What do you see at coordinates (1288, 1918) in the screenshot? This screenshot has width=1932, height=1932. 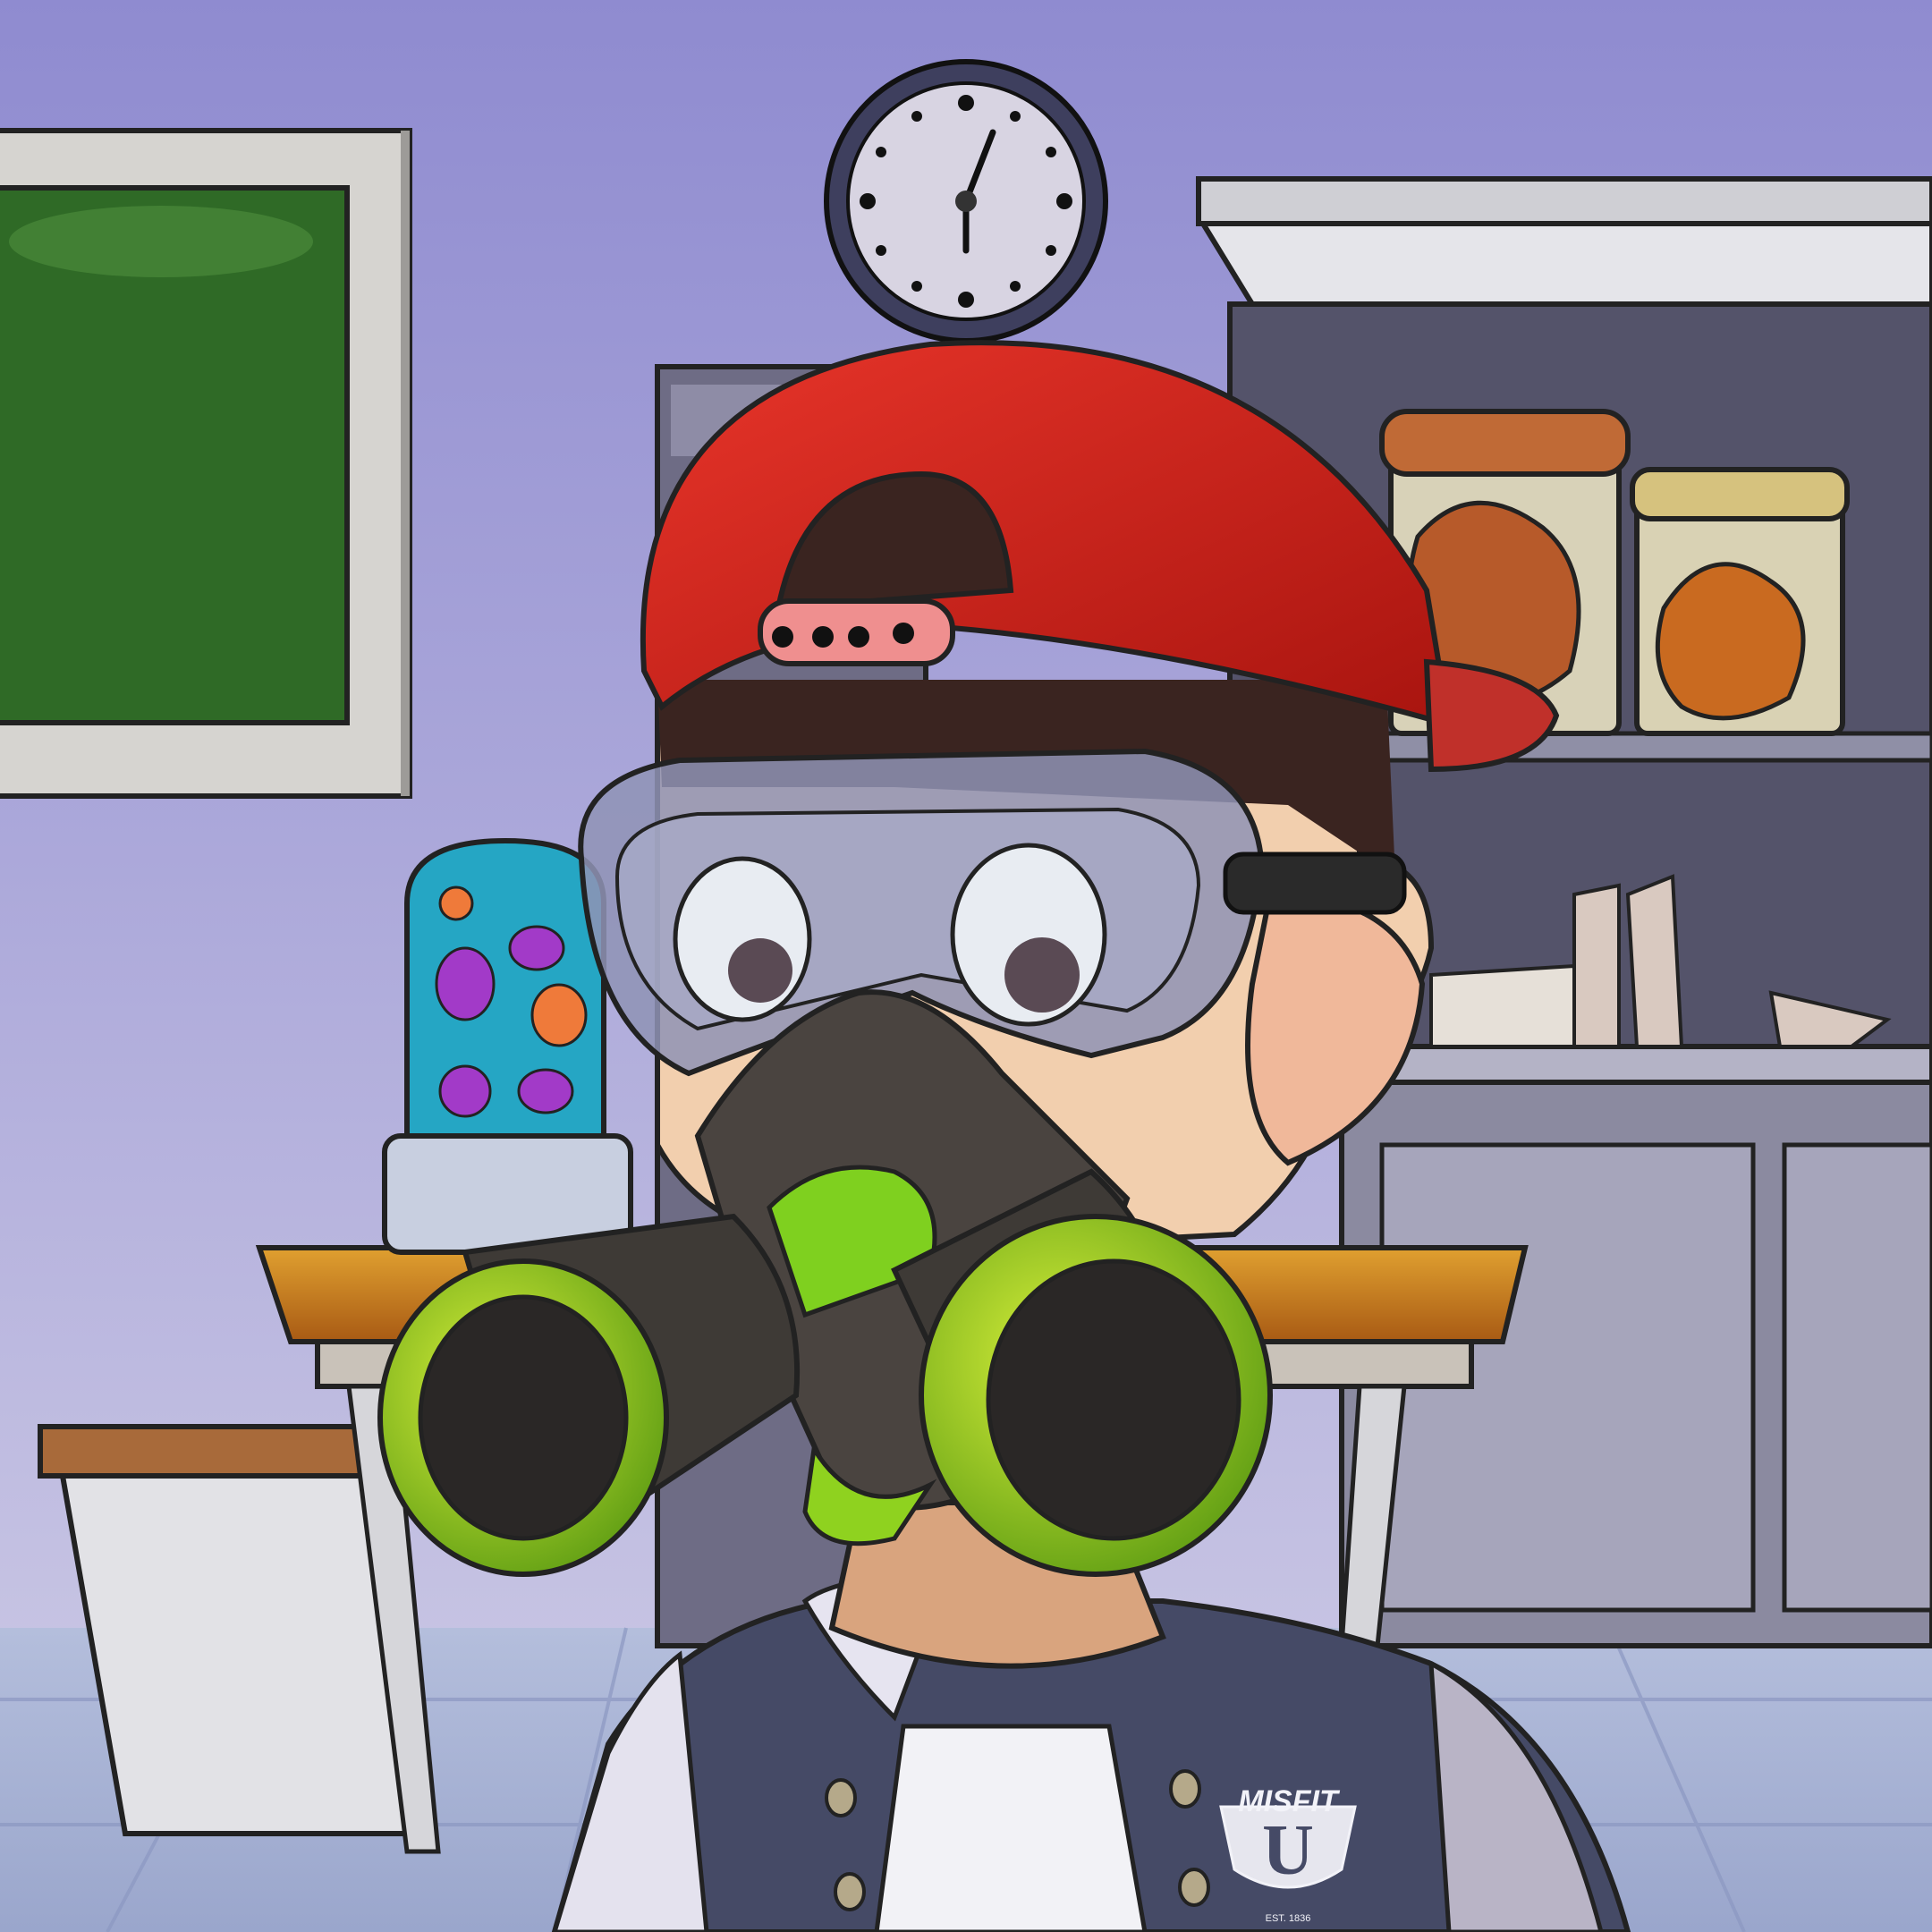 I see `logo-est-text: EST. 1836` at bounding box center [1288, 1918].